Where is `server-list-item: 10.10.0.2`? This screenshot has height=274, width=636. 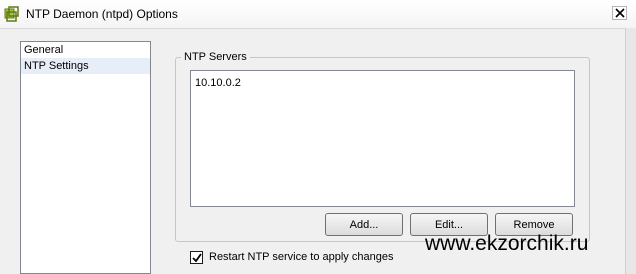 server-list-item: 10.10.0.2 is located at coordinates (382, 83).